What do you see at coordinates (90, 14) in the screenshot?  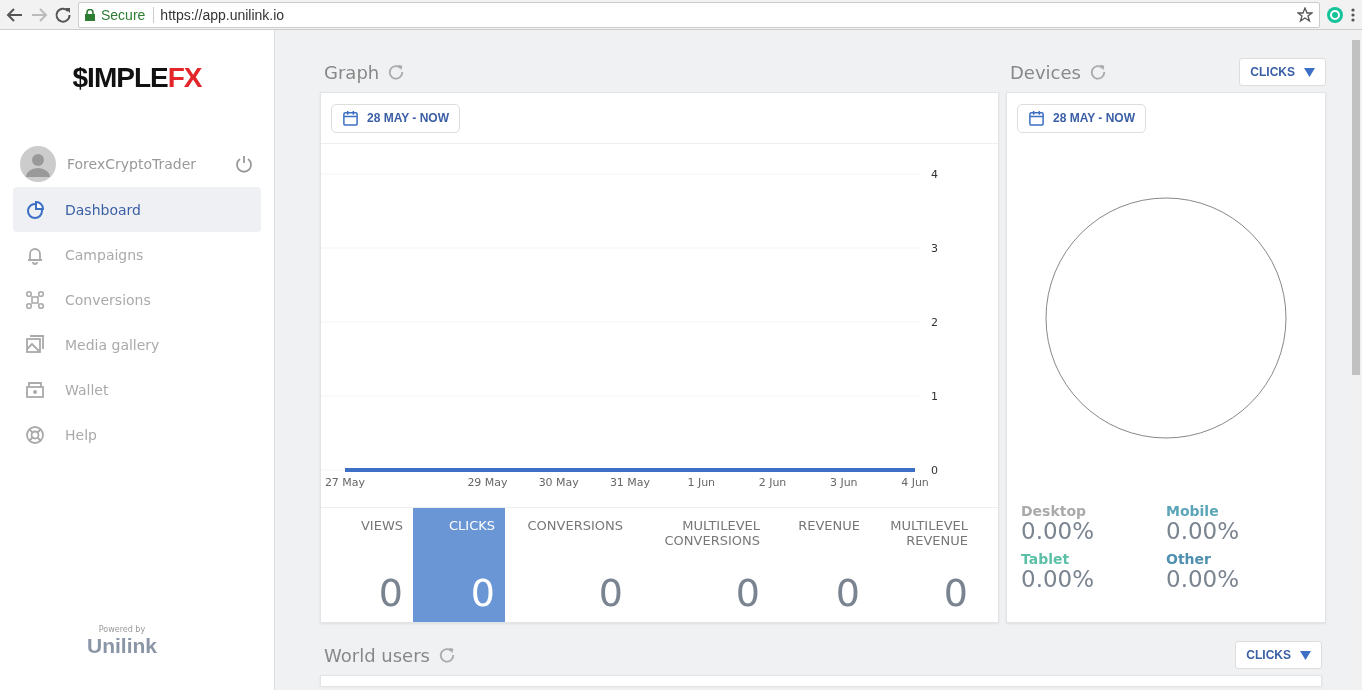 I see `lock-icon` at bounding box center [90, 14].